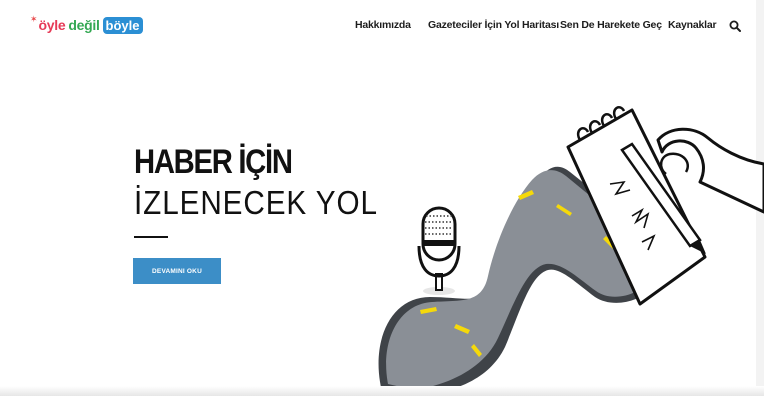 Image resolution: width=764 pixels, height=396 pixels. I want to click on hero-title-line2: İZLENECEK YOL, so click(256, 202).